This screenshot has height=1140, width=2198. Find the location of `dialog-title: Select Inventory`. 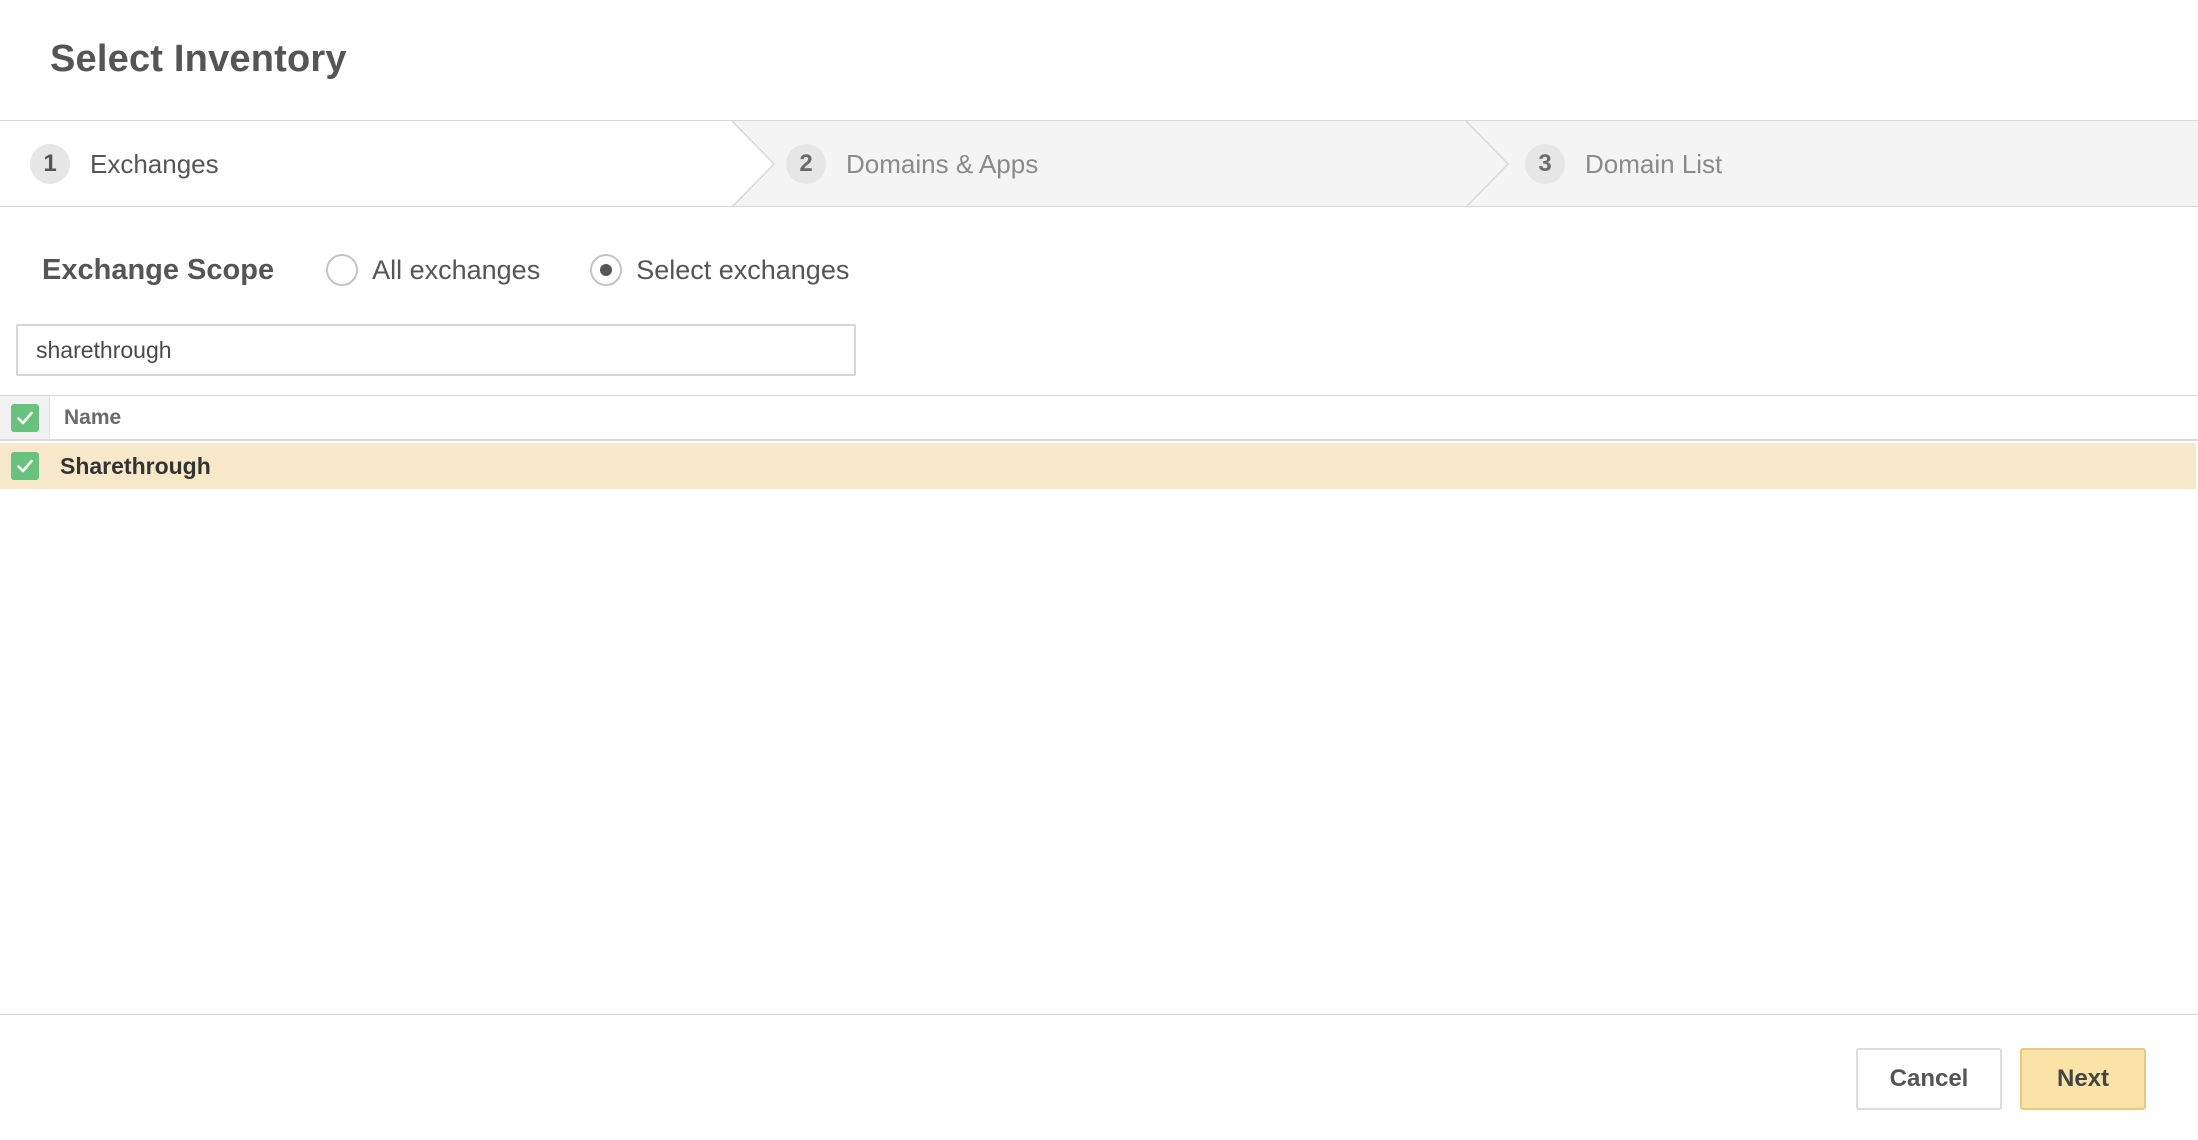

dialog-title: Select Inventory is located at coordinates (198, 59).